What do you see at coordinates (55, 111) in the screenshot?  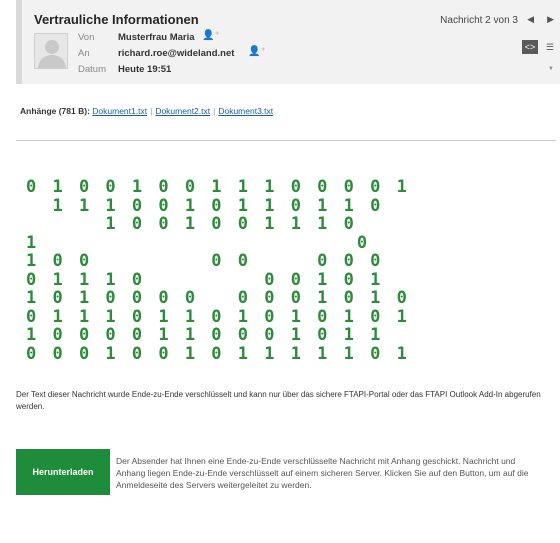 I see `attachments-label: Anhänge (781 B):` at bounding box center [55, 111].